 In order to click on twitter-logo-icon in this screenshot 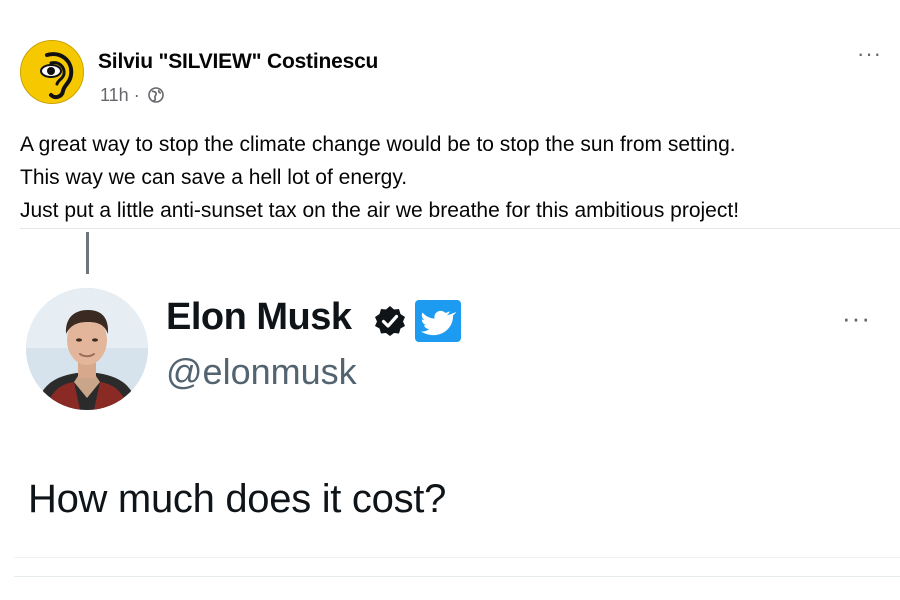, I will do `click(438, 321)`.